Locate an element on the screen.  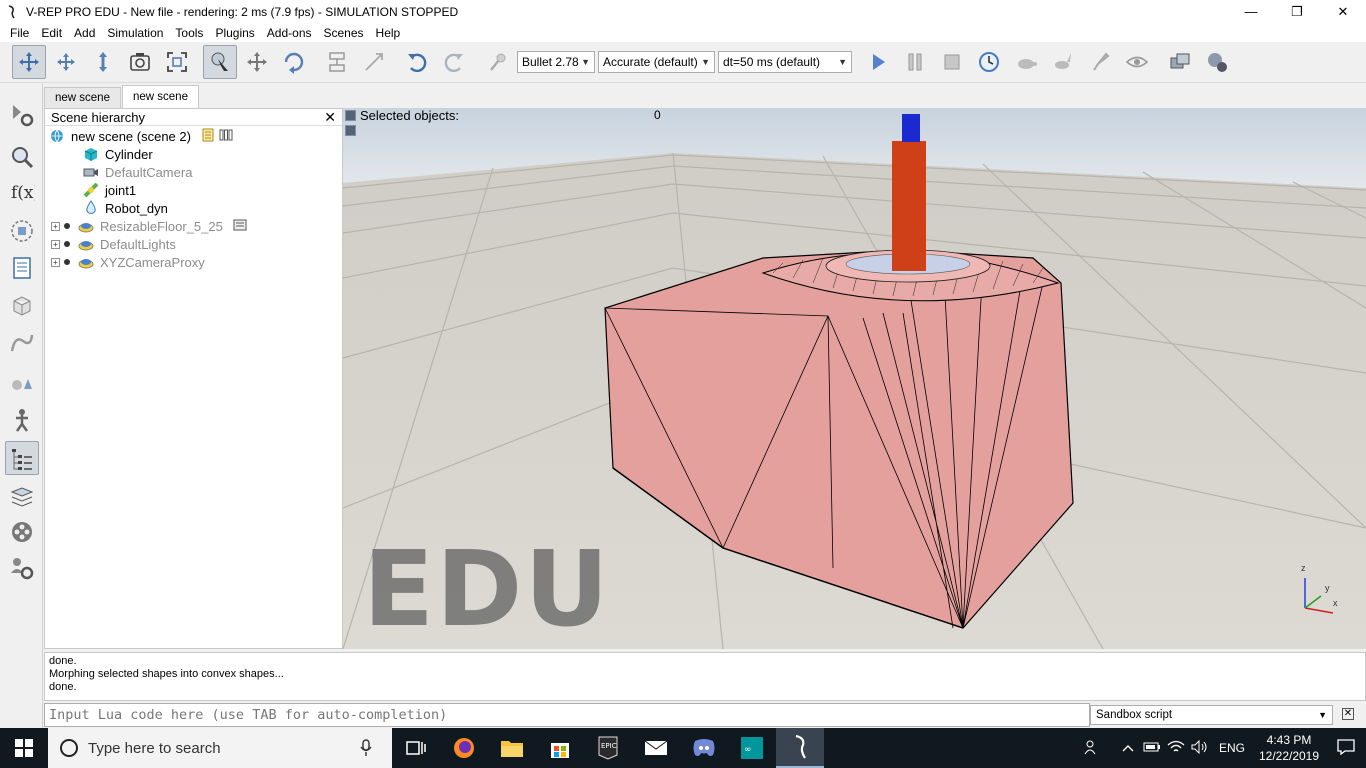
slow-down-turtle-icon is located at coordinates (1026, 62).